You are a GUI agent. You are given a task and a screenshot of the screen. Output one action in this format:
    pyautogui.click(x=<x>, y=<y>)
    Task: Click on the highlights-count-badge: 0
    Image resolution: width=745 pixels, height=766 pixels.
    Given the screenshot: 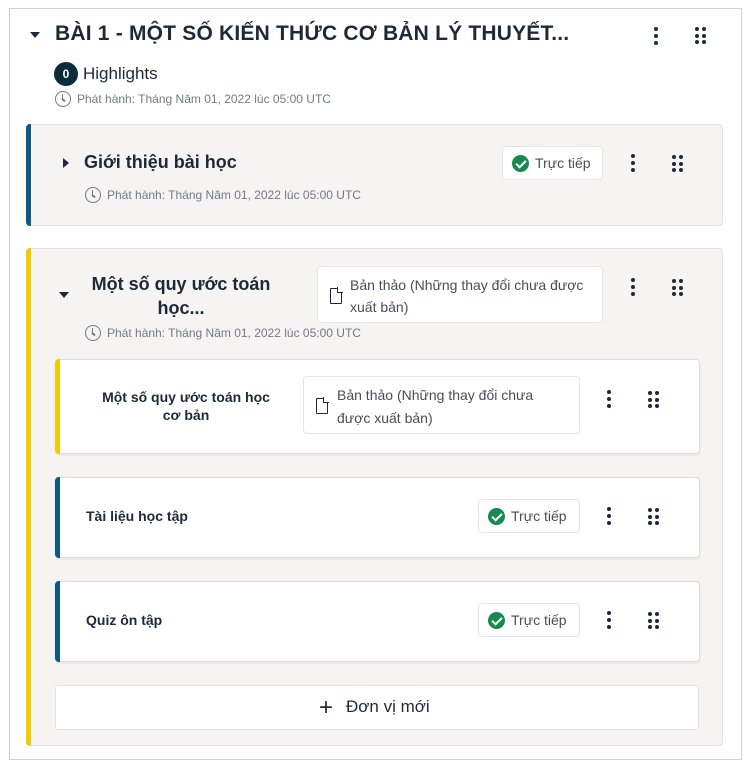 What is the action you would take?
    pyautogui.click(x=66, y=74)
    